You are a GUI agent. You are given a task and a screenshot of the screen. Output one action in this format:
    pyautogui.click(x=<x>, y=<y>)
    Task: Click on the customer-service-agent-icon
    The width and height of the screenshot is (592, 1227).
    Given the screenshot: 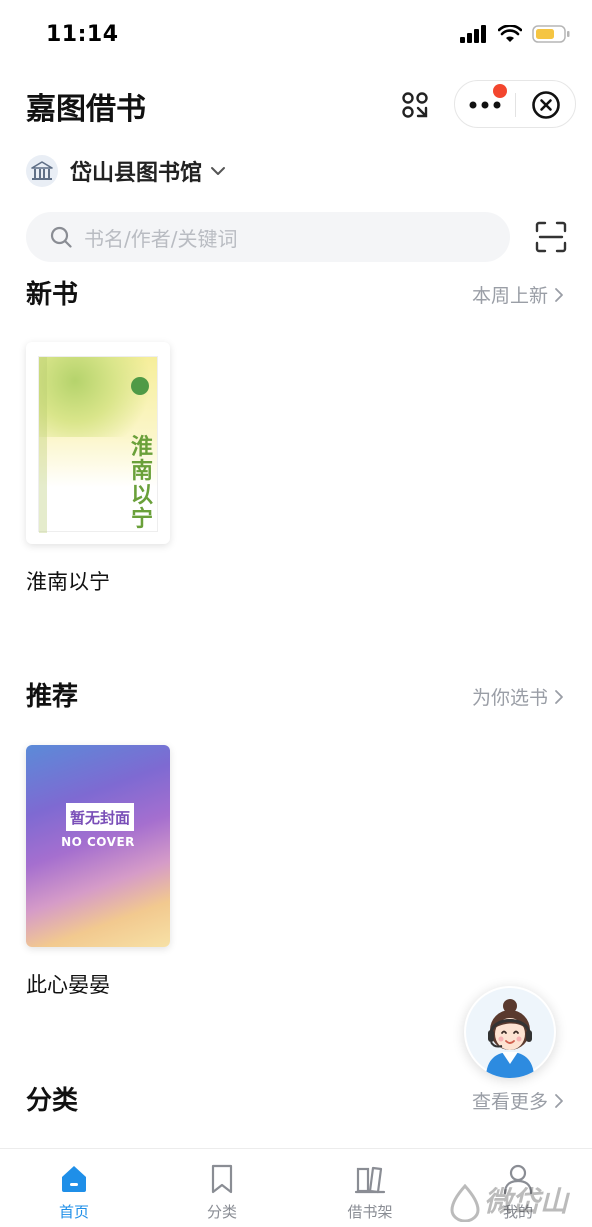 What is the action you would take?
    pyautogui.click(x=510, y=1033)
    